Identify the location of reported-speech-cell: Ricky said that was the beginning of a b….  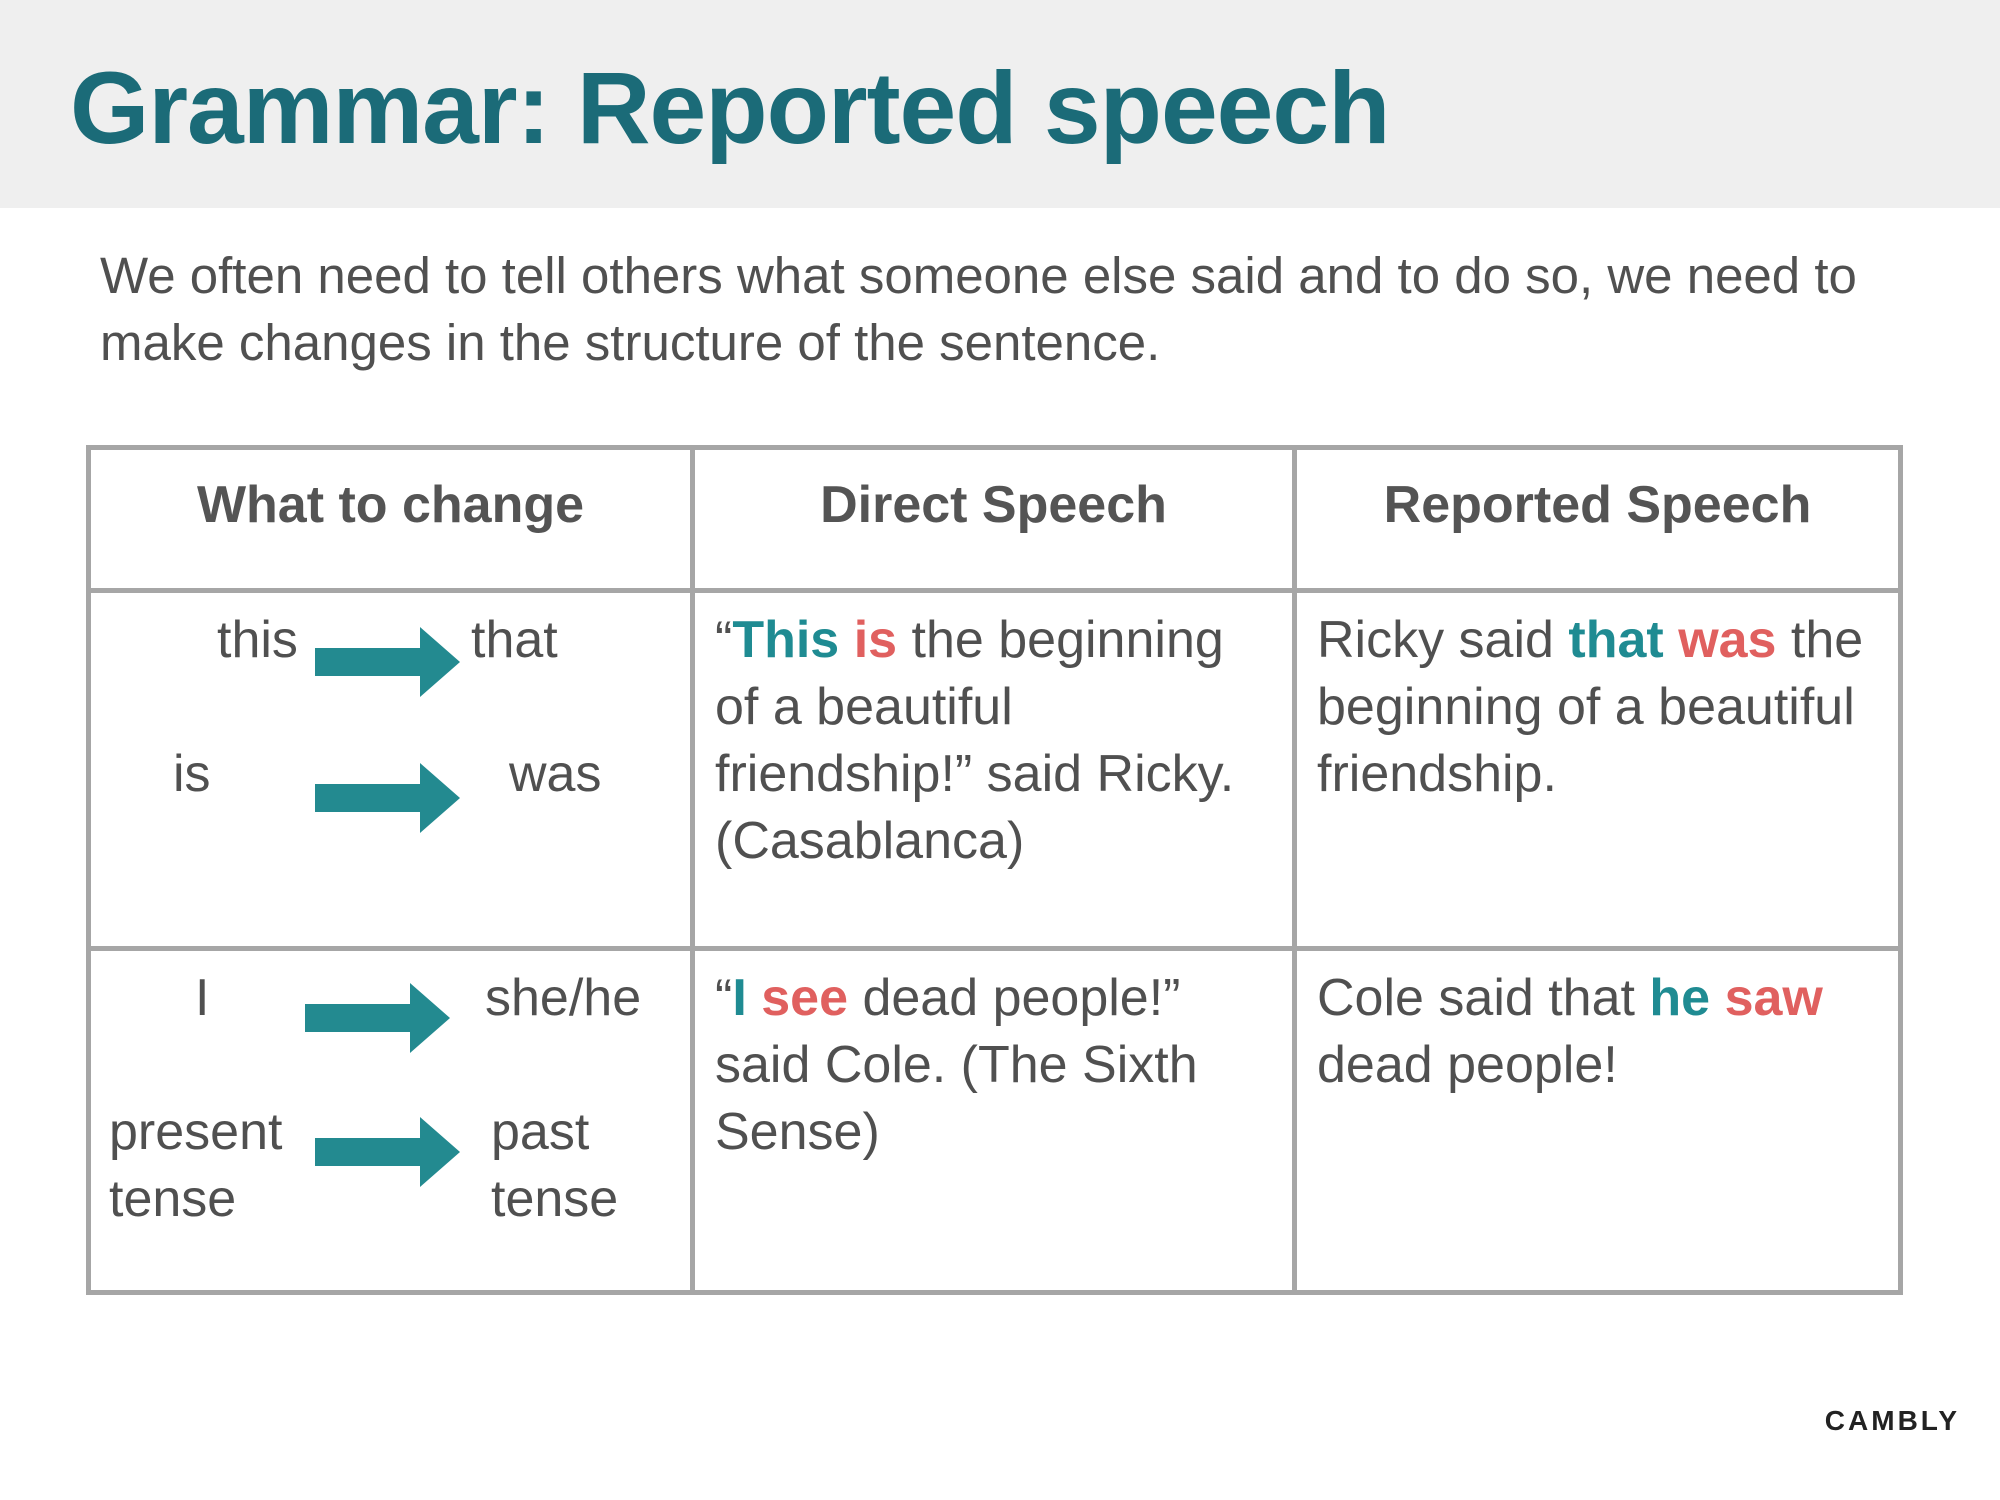
(1597, 769).